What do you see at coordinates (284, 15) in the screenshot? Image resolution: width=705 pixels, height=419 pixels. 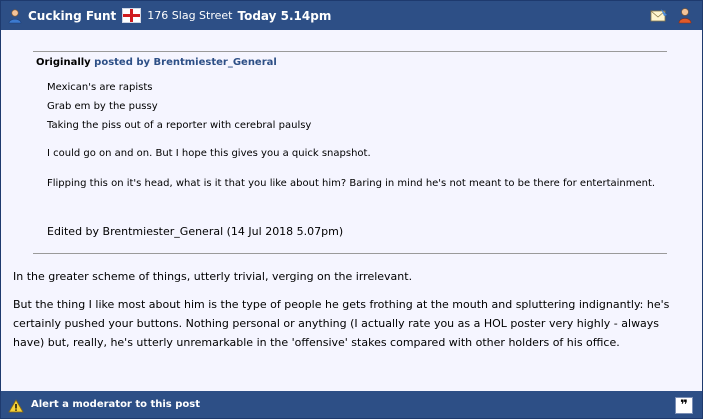 I see `post-timestamp: Today 5.14pm` at bounding box center [284, 15].